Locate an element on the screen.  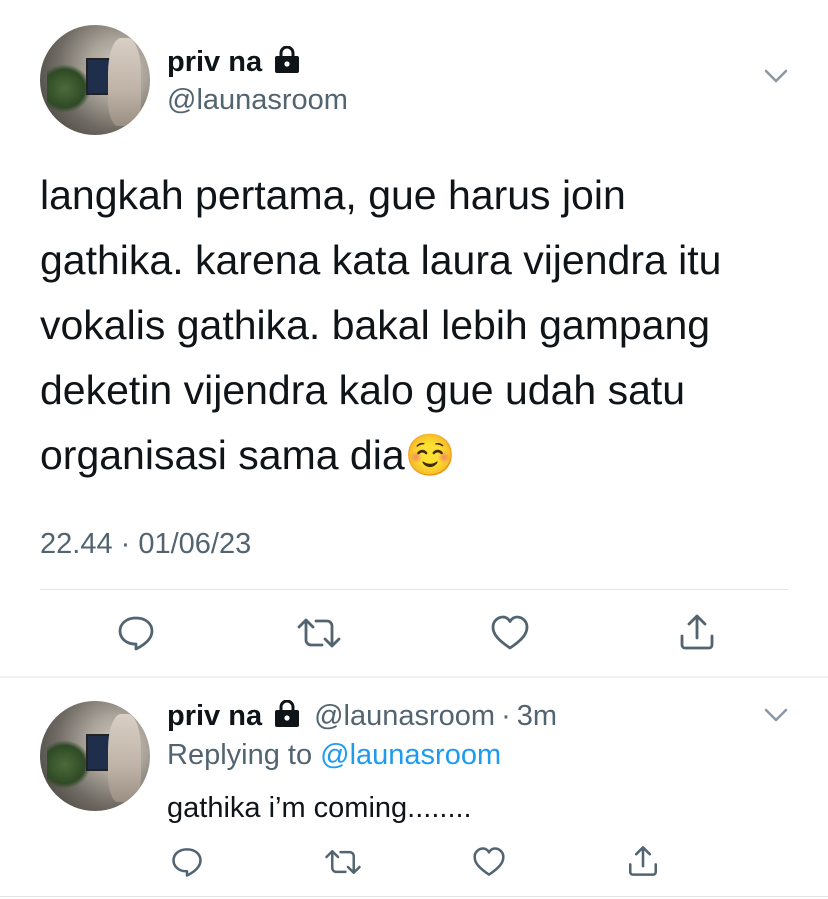
replying-to: Replying to @launasroom is located at coordinates (334, 755).